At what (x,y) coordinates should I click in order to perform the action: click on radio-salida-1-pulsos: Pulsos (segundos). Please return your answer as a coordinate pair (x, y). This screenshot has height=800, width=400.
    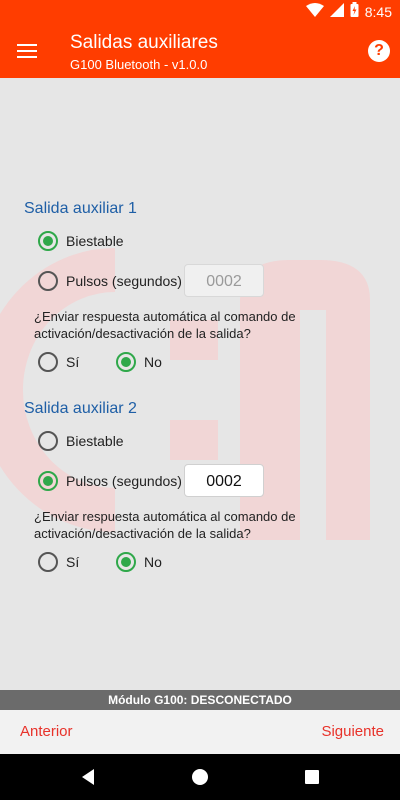
    Looking at the image, I should click on (110, 281).